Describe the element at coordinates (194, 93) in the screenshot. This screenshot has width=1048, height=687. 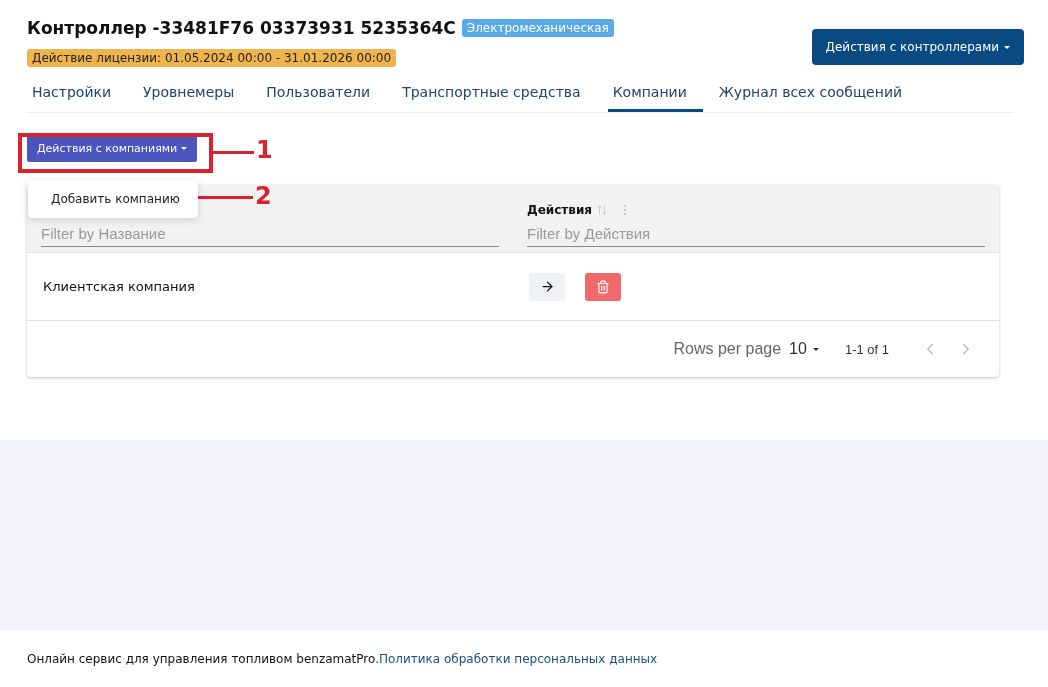
I see `tab: Уровнемеры` at that location.